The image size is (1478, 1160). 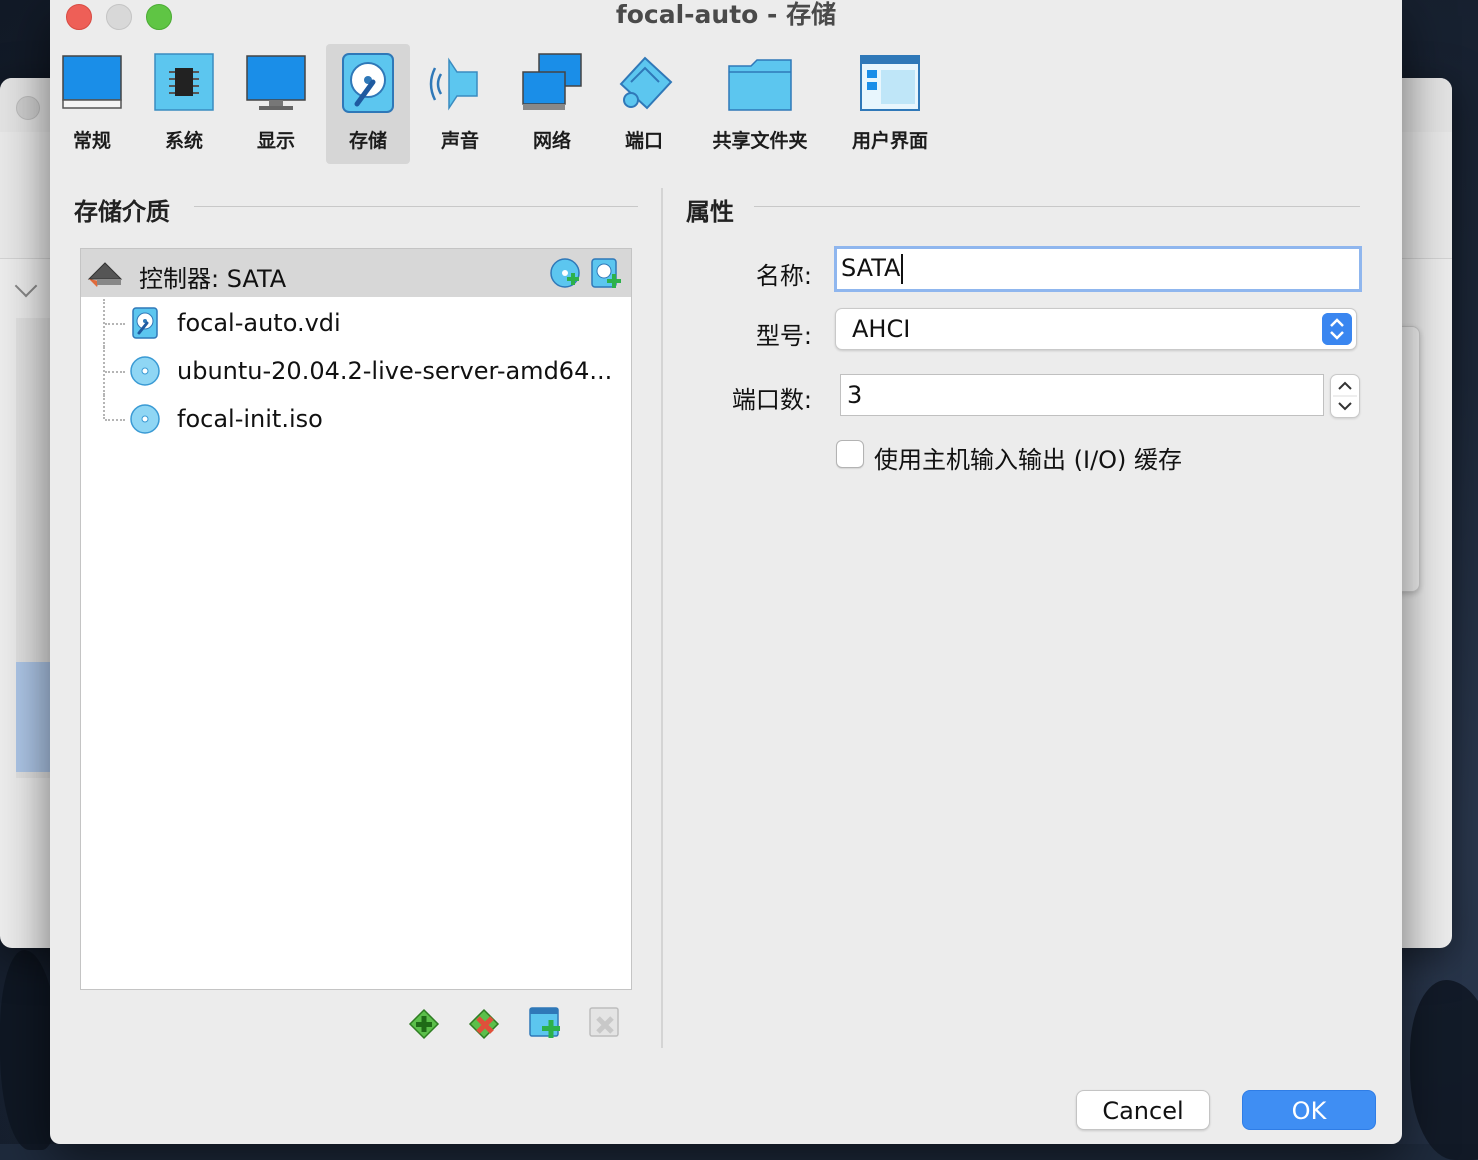 What do you see at coordinates (605, 1023) in the screenshot?
I see `remove-attachment-icon` at bounding box center [605, 1023].